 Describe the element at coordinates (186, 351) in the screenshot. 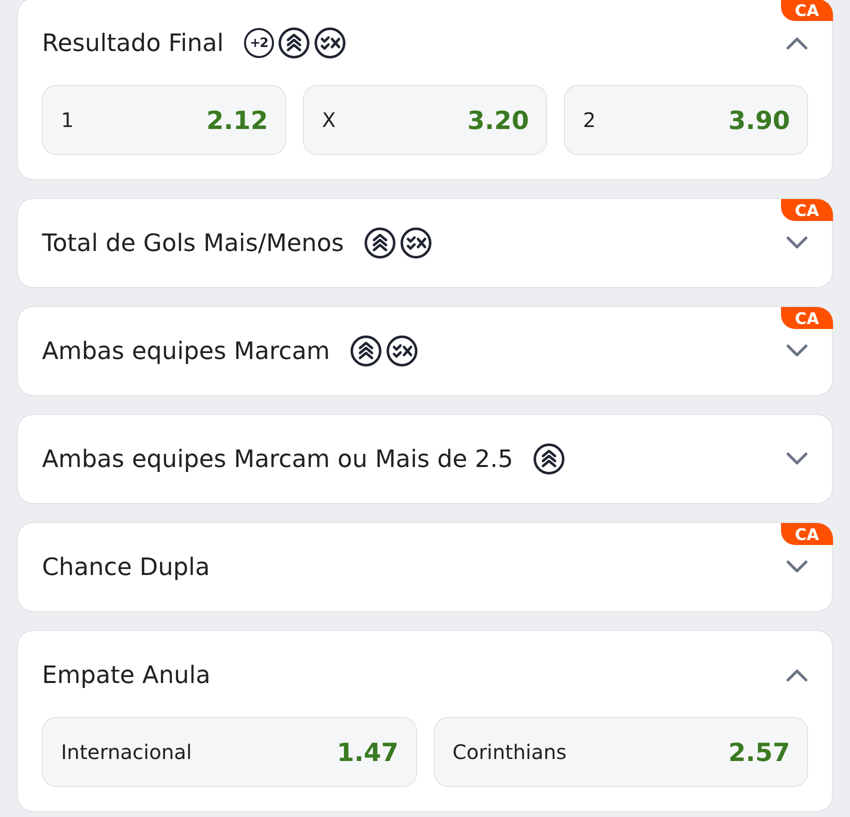

I see `market-title: Ambas equipes Marcam` at that location.